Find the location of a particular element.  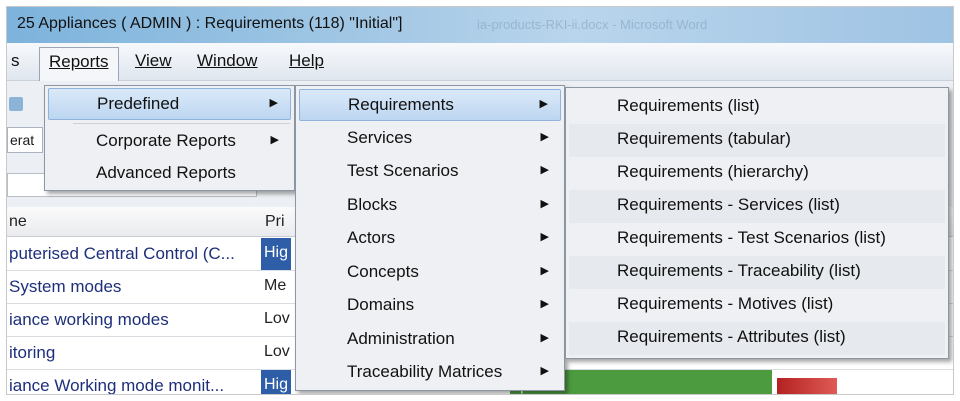

menu-item-requirements: Requirements ▶ is located at coordinates (430, 105).